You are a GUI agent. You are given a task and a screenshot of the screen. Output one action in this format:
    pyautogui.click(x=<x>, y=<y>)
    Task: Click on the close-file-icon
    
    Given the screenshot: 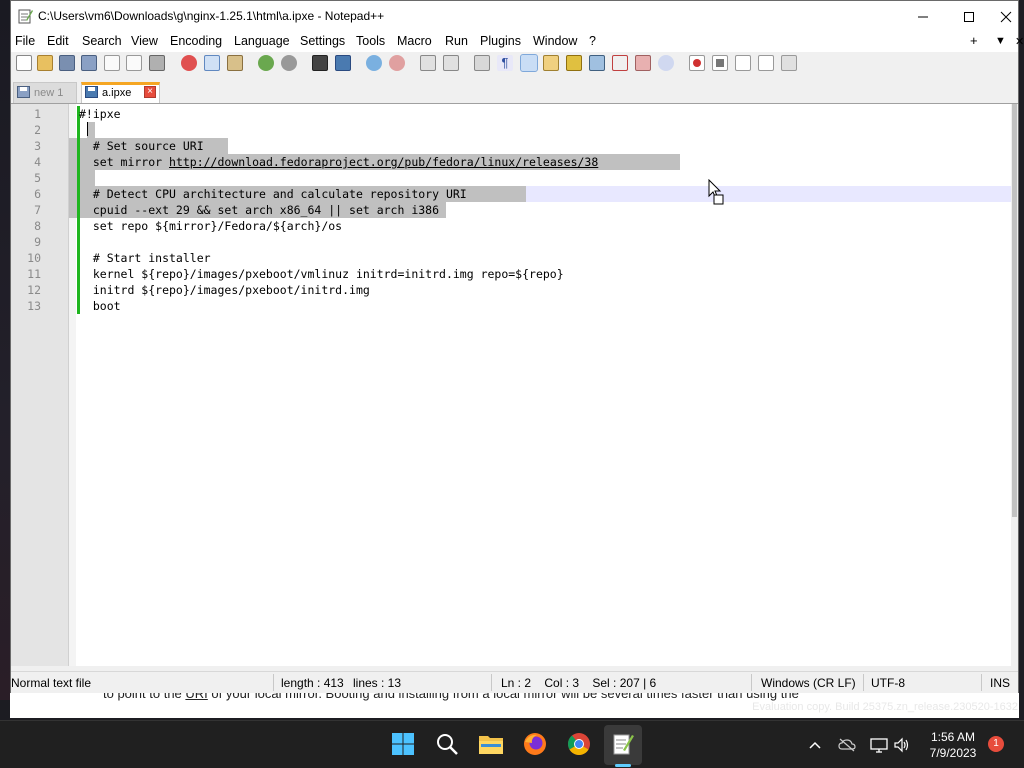 What is the action you would take?
    pyautogui.click(x=112, y=63)
    